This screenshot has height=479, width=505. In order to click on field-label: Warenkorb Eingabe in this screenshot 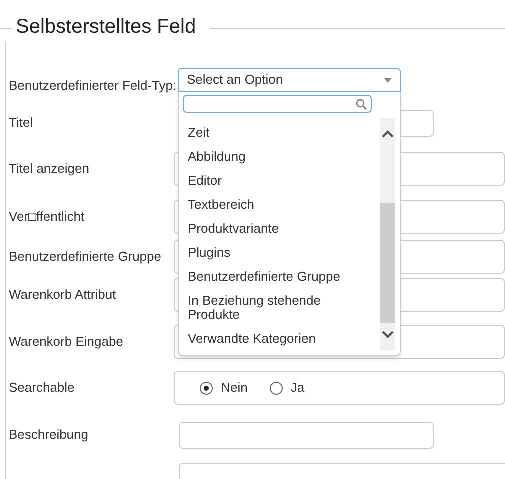, I will do `click(66, 342)`.